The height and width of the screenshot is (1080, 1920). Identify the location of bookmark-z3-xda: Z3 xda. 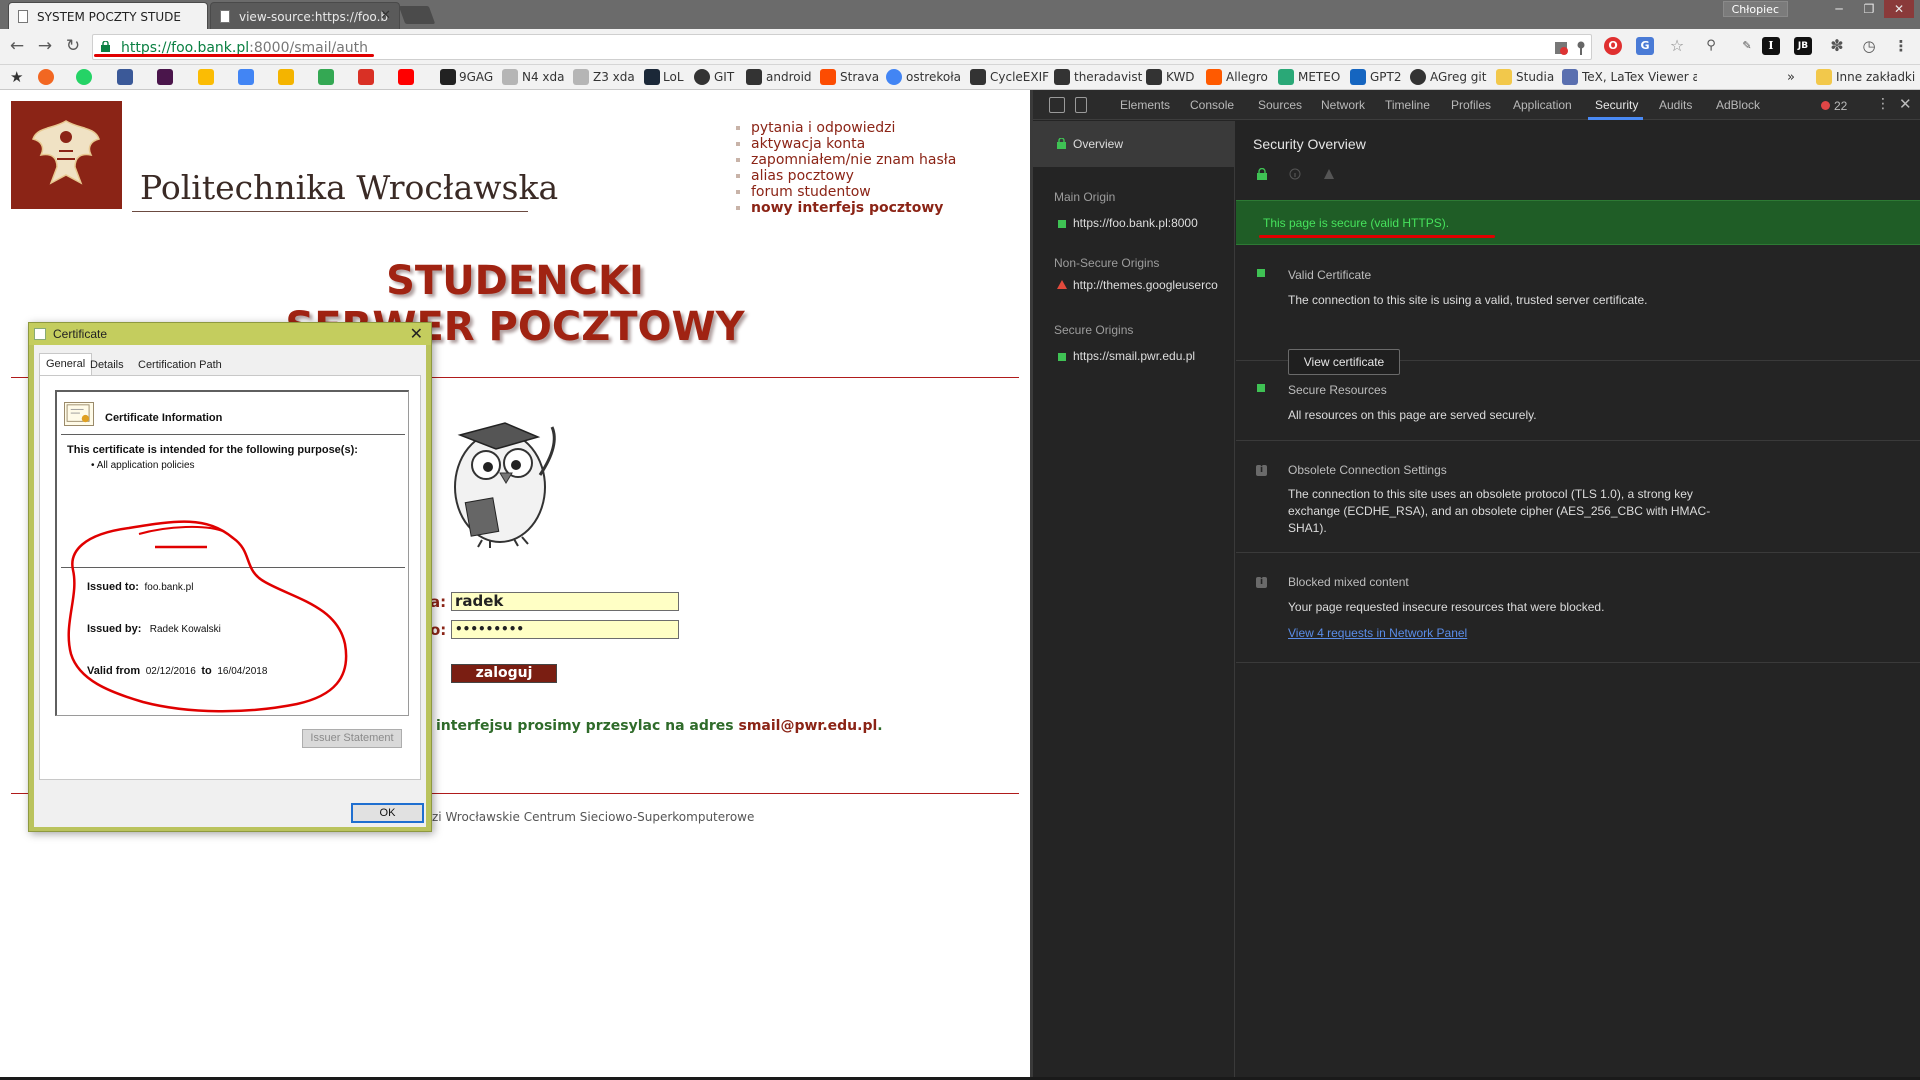
(614, 77).